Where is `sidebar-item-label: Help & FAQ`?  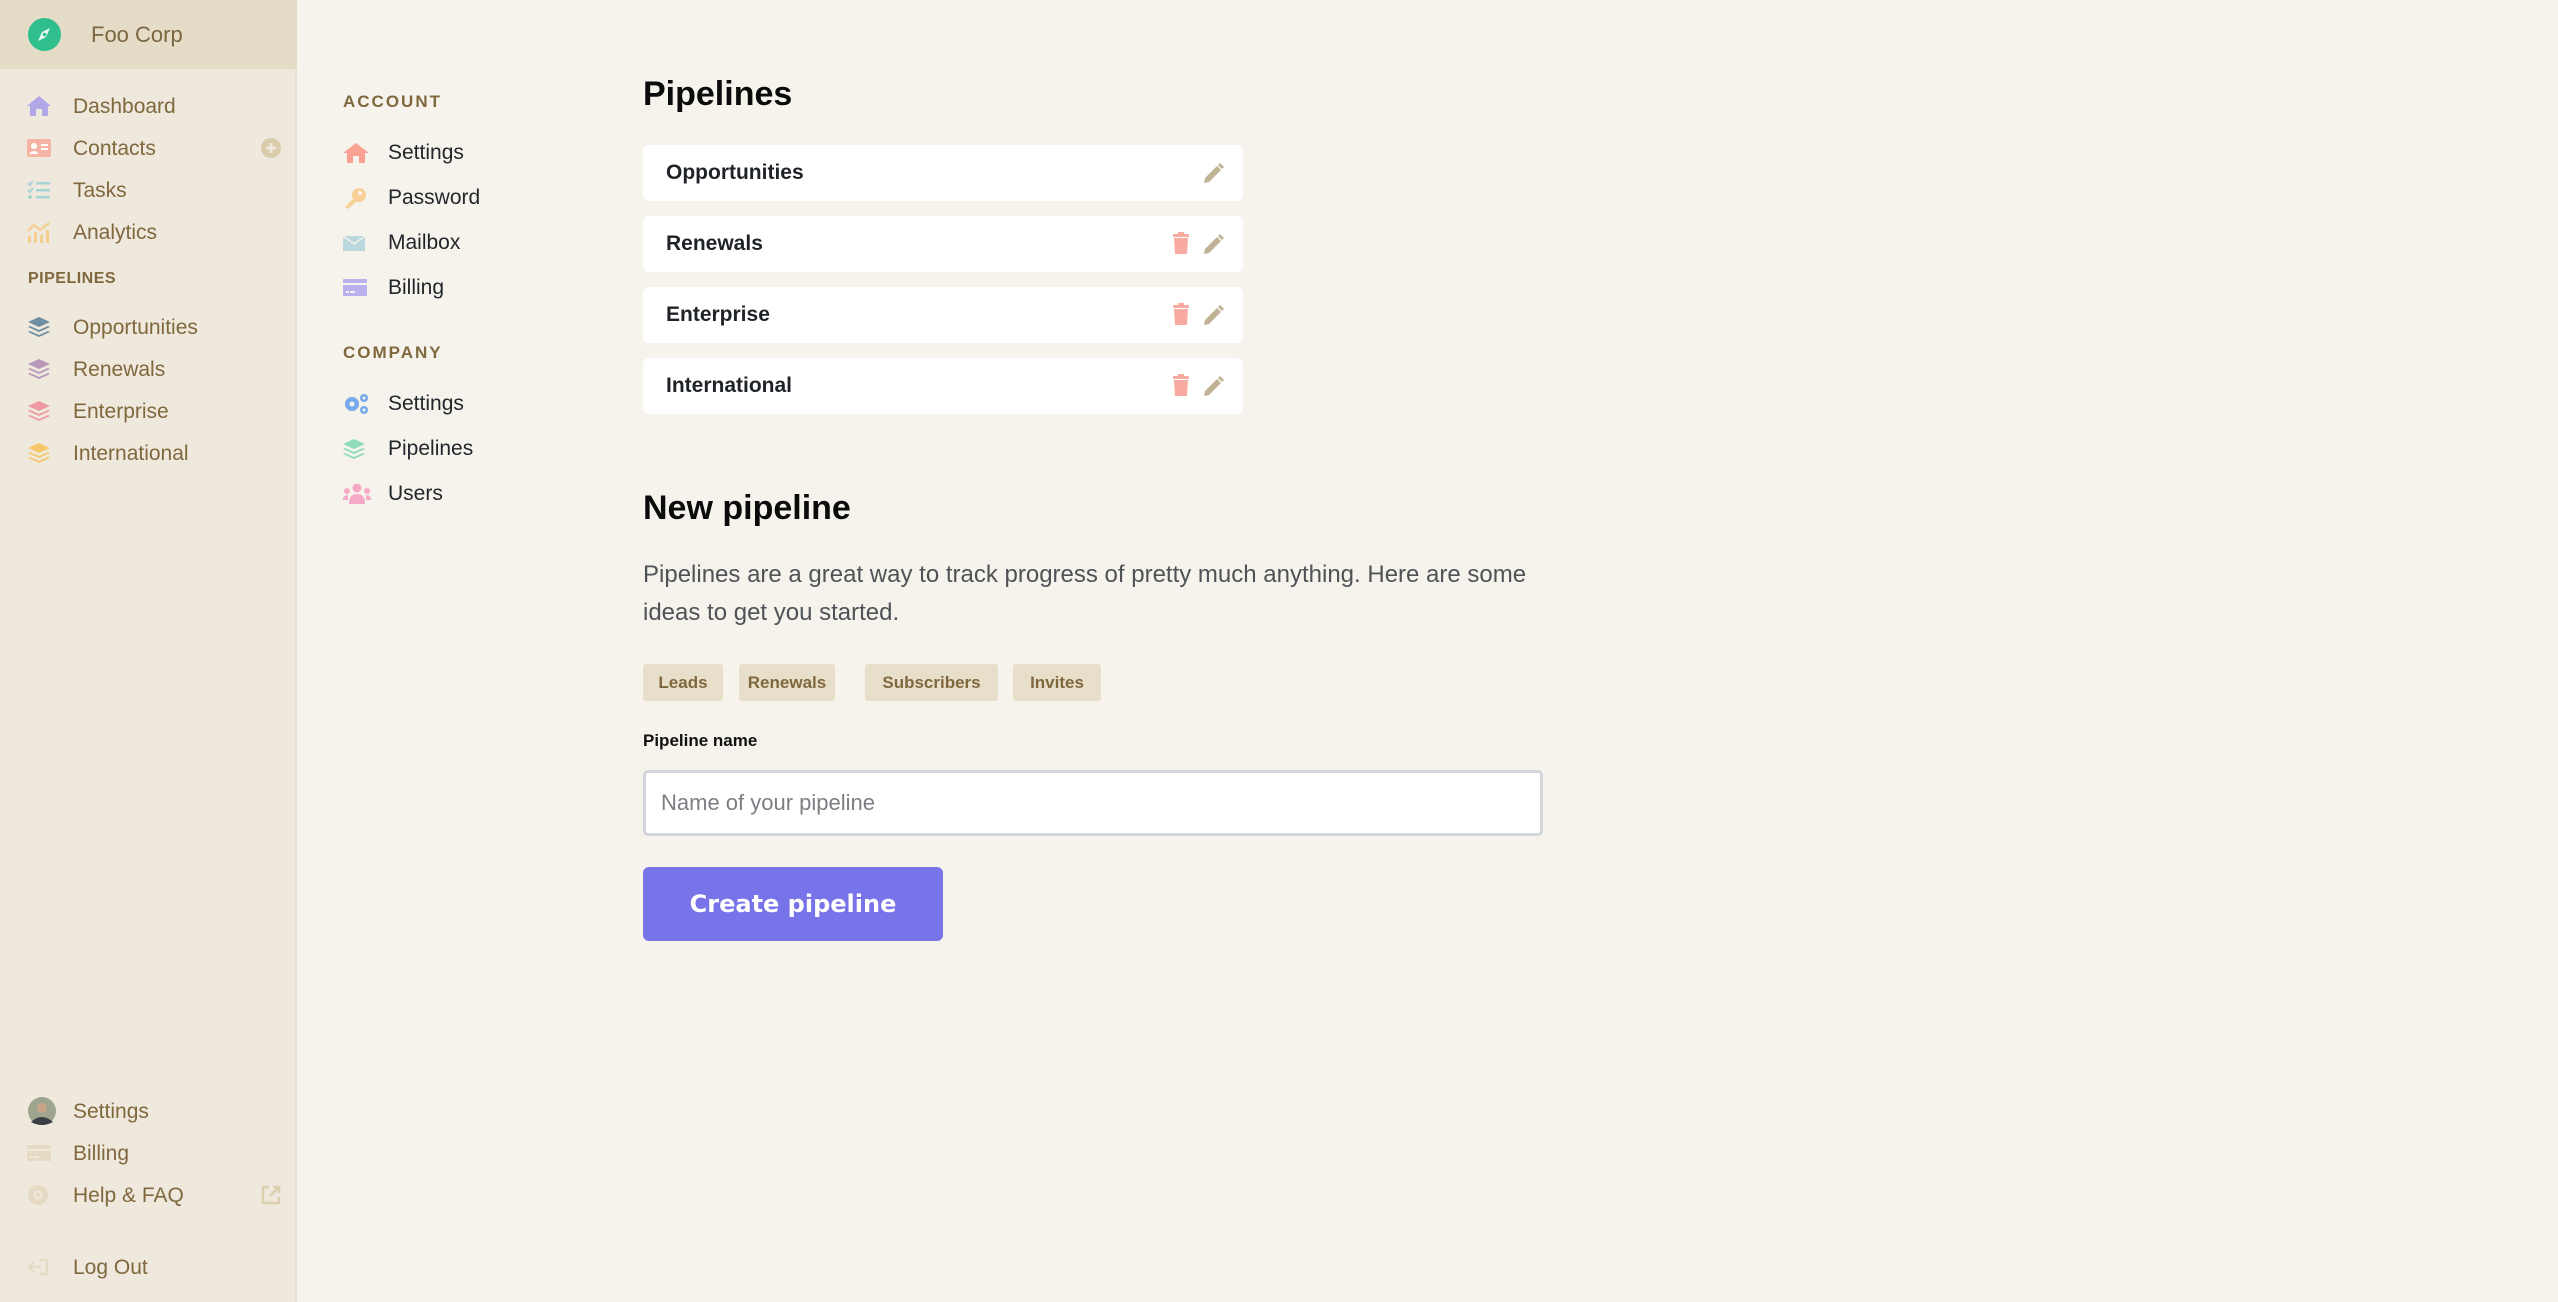
sidebar-item-label: Help & FAQ is located at coordinates (128, 1195).